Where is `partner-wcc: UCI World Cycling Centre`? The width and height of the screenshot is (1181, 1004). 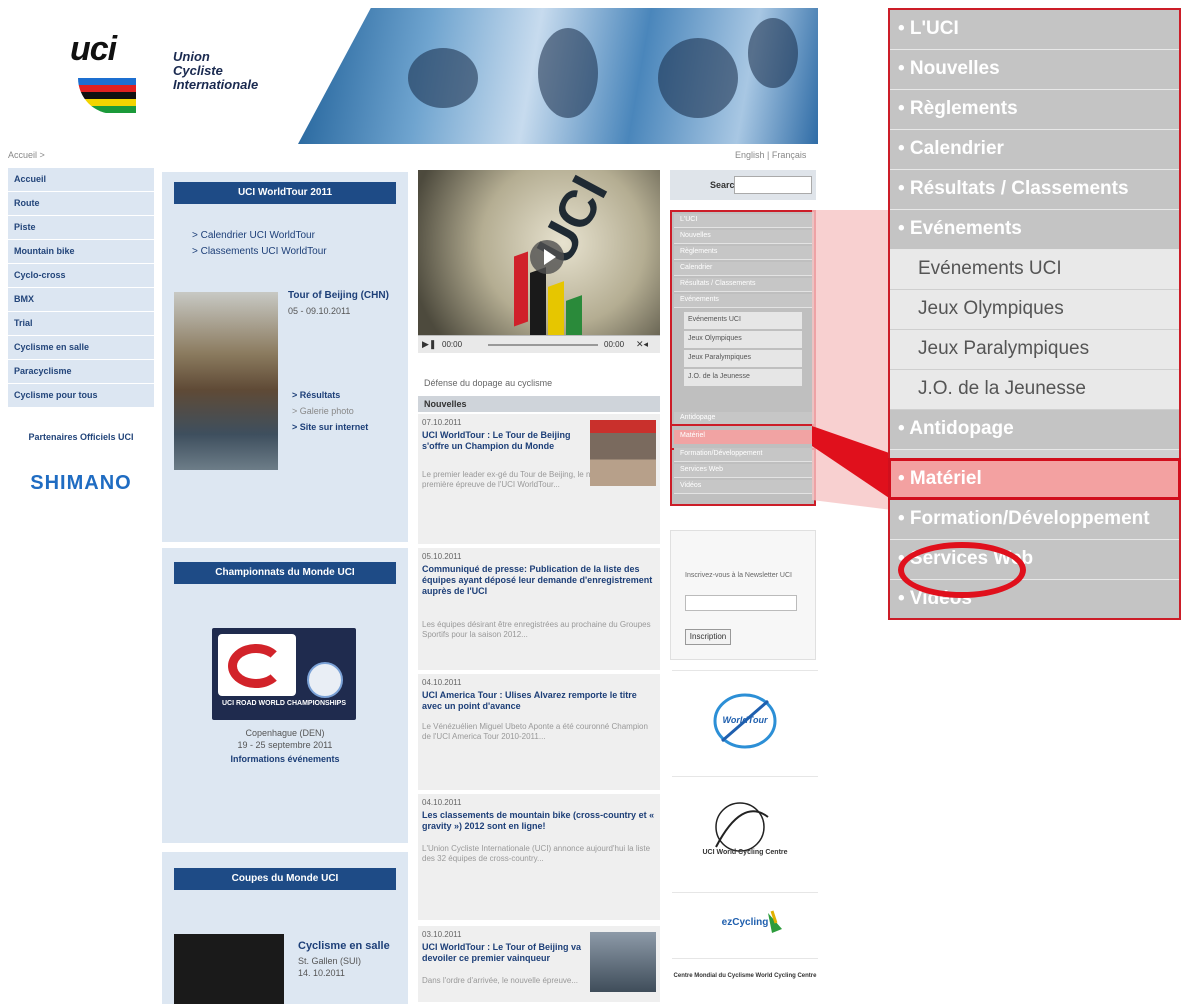
partner-wcc: UCI World Cycling Centre is located at coordinates (745, 831).